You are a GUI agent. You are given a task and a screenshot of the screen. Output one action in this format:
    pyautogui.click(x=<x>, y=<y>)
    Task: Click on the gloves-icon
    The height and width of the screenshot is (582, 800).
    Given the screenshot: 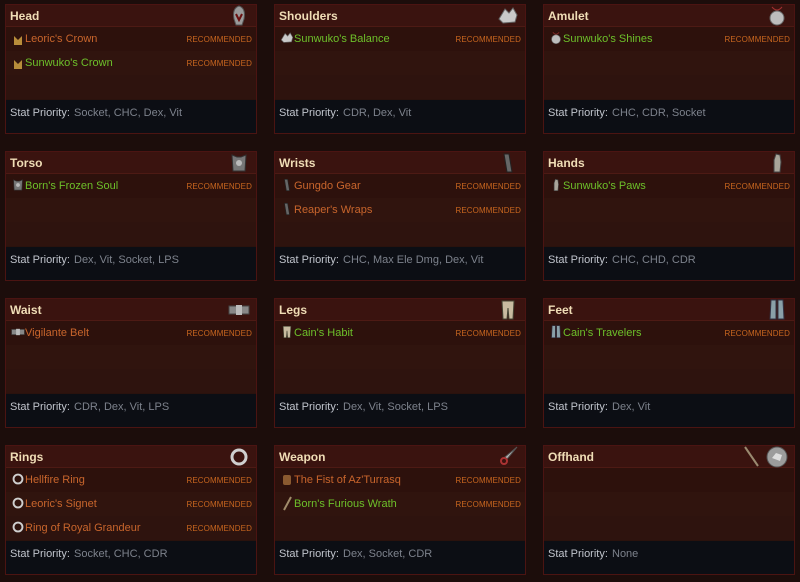 What is the action you would take?
    pyautogui.click(x=777, y=163)
    